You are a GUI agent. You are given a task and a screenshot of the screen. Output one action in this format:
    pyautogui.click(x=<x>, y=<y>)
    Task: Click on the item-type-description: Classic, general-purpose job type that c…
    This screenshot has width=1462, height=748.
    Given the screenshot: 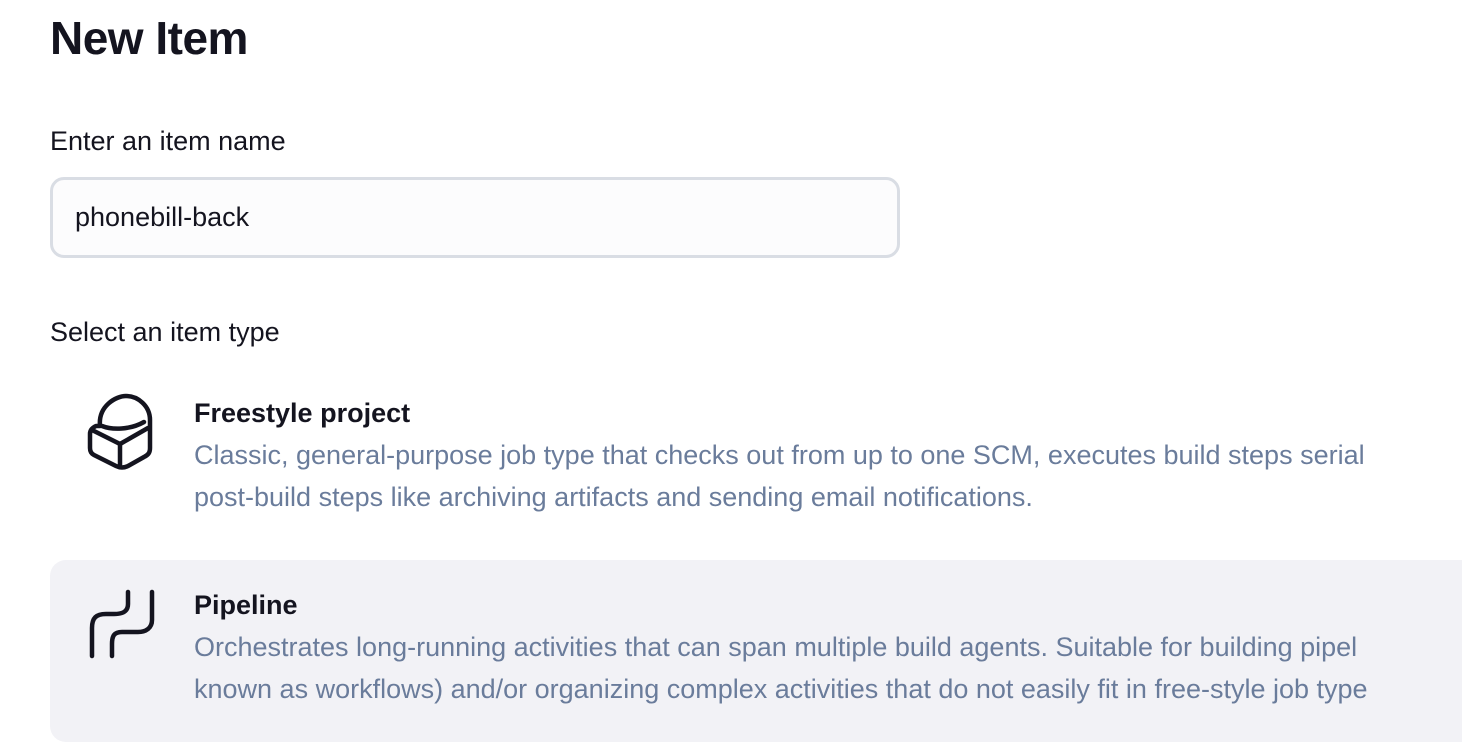 What is the action you would take?
    pyautogui.click(x=828, y=476)
    